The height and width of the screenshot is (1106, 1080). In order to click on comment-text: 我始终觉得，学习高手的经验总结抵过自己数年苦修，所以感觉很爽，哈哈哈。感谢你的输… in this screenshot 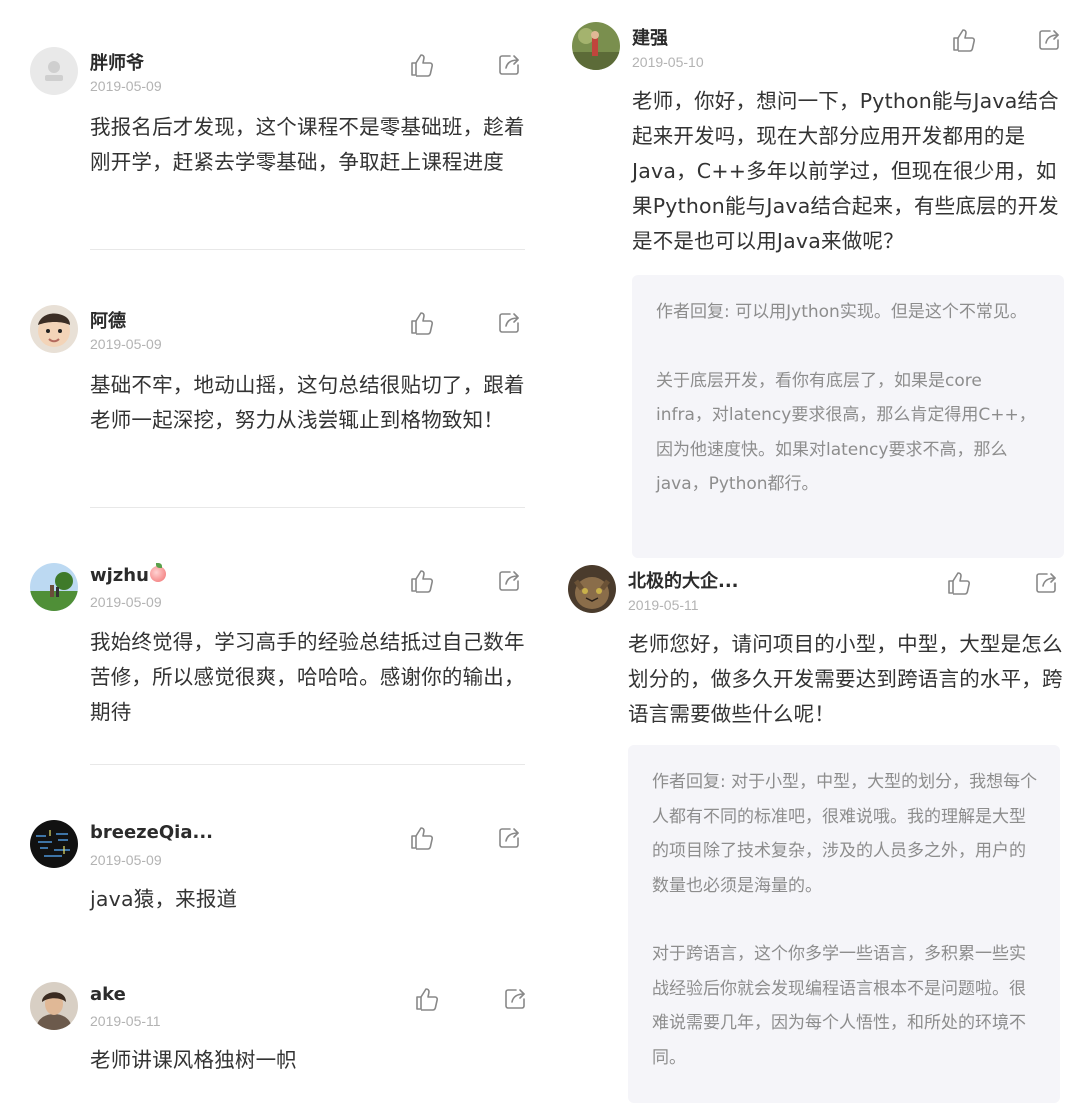, I will do `click(307, 677)`.